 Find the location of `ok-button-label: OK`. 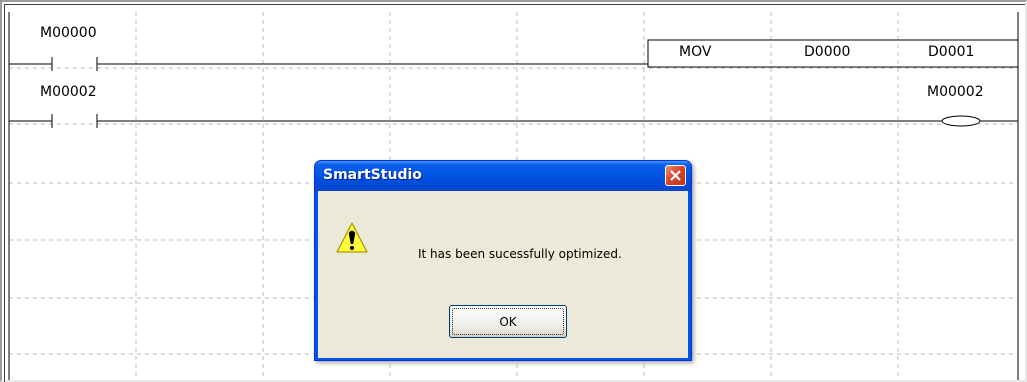

ok-button-label: OK is located at coordinates (508, 321).